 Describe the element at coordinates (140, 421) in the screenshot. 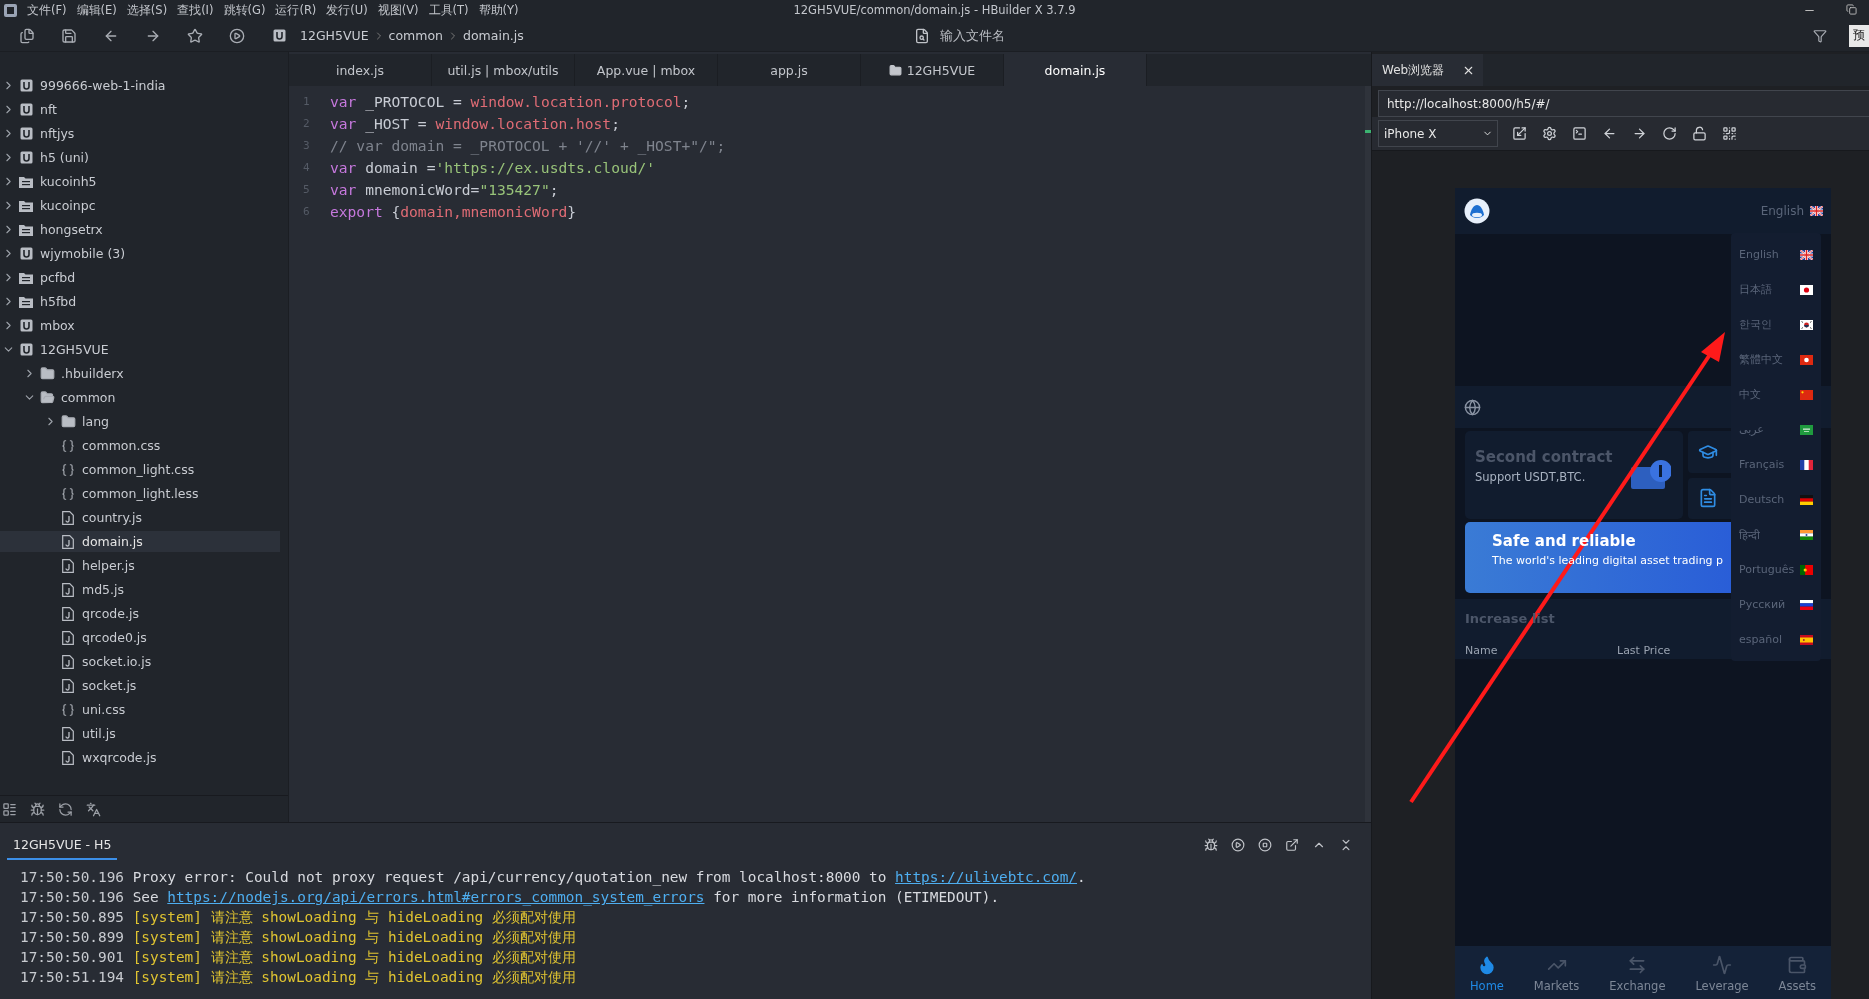

I see `tree-item: lang` at that location.